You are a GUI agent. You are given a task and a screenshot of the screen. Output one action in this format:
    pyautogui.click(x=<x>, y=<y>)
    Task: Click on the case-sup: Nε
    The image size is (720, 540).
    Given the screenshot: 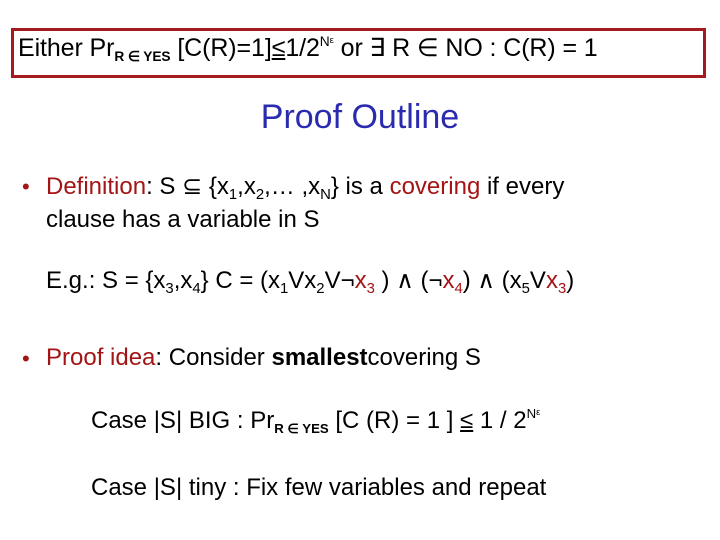 What is the action you would take?
    pyautogui.click(x=534, y=413)
    